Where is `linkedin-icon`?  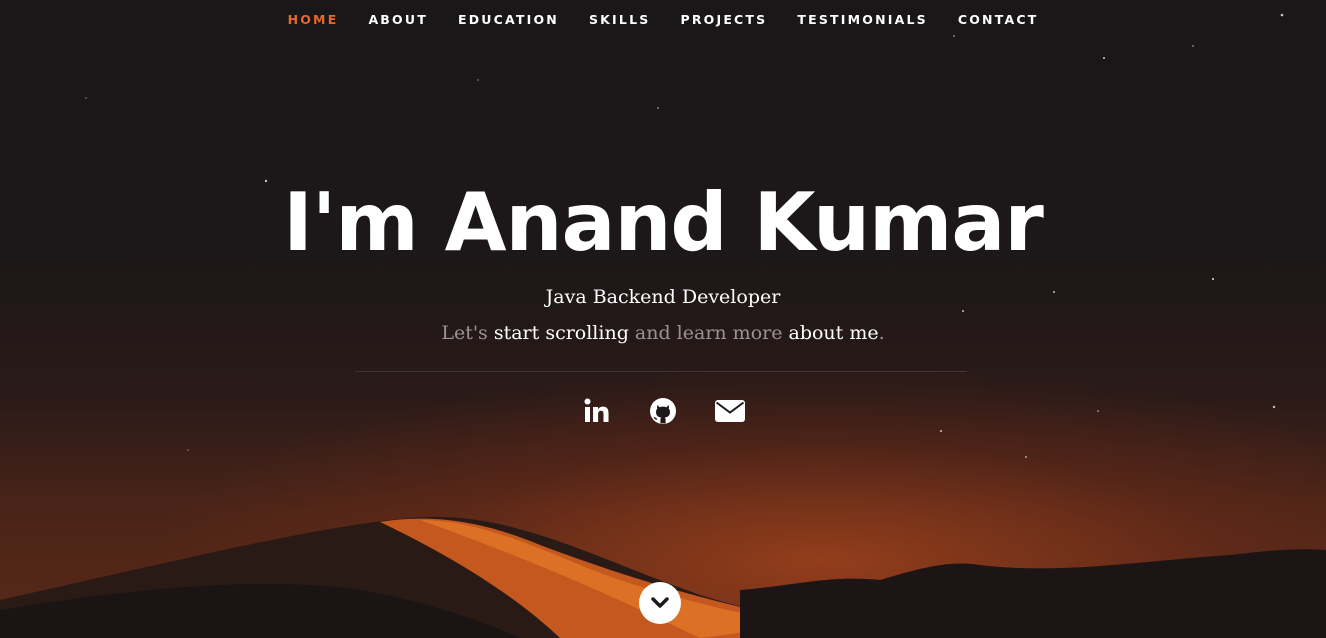
linkedin-icon is located at coordinates (596, 410).